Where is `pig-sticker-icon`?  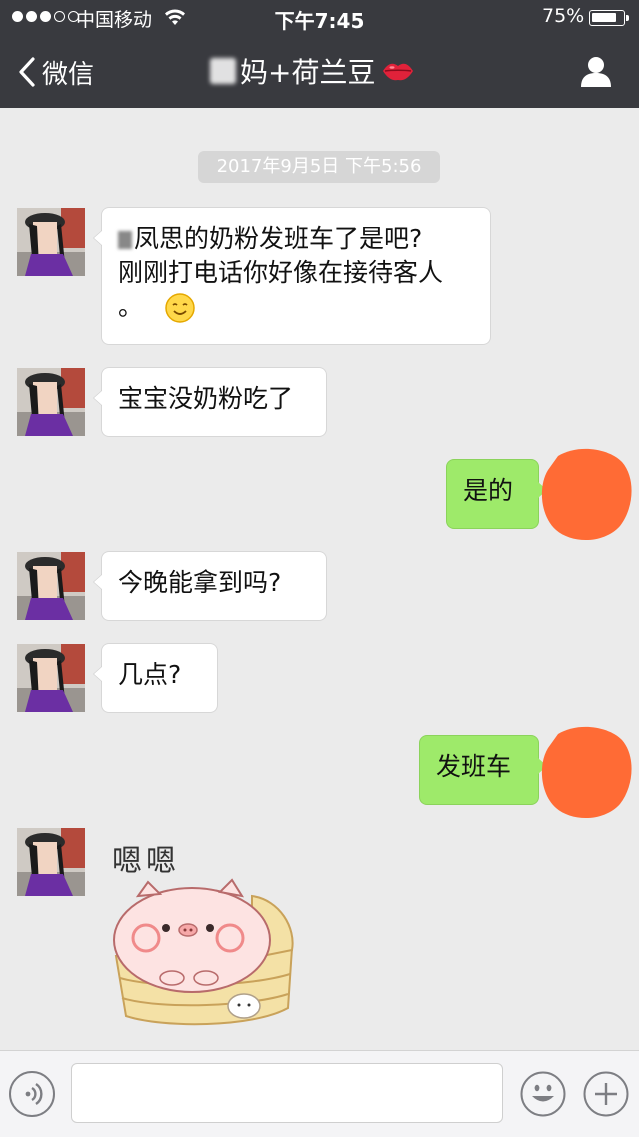
pig-sticker-icon is located at coordinates (203, 952).